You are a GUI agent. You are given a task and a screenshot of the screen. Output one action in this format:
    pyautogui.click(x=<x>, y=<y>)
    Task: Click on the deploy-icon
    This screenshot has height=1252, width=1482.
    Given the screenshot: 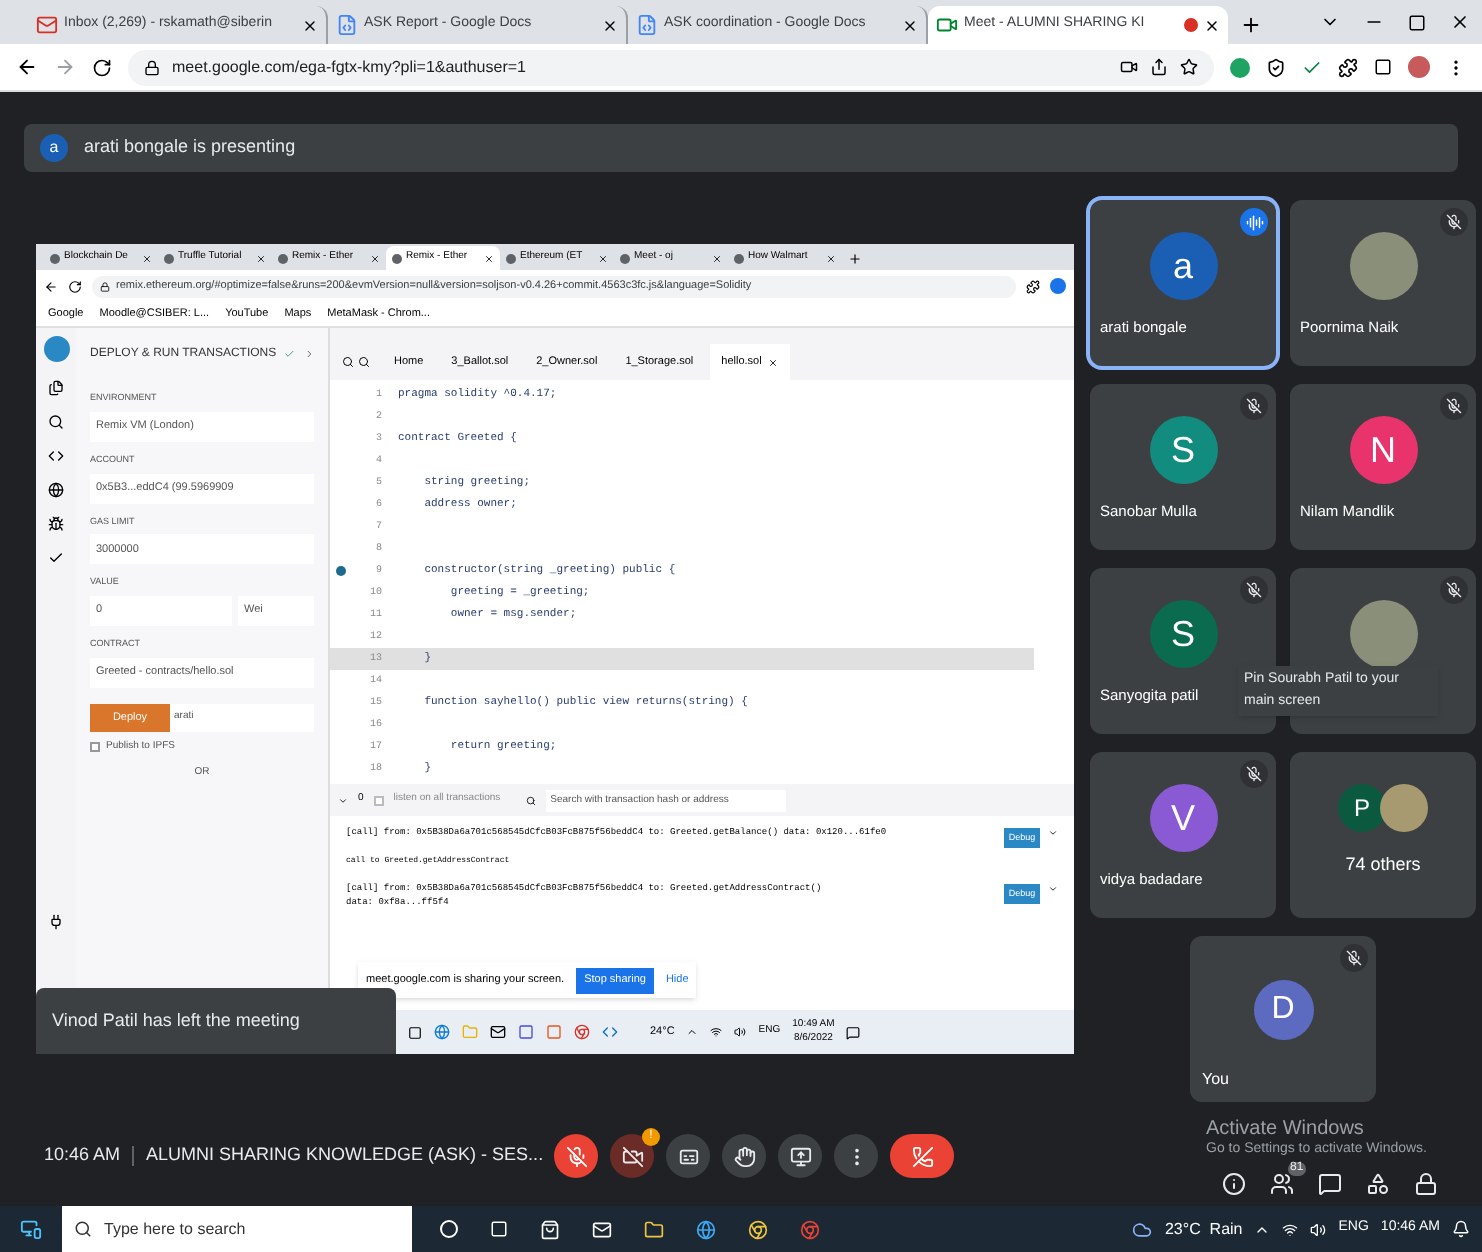 What is the action you would take?
    pyautogui.click(x=56, y=490)
    